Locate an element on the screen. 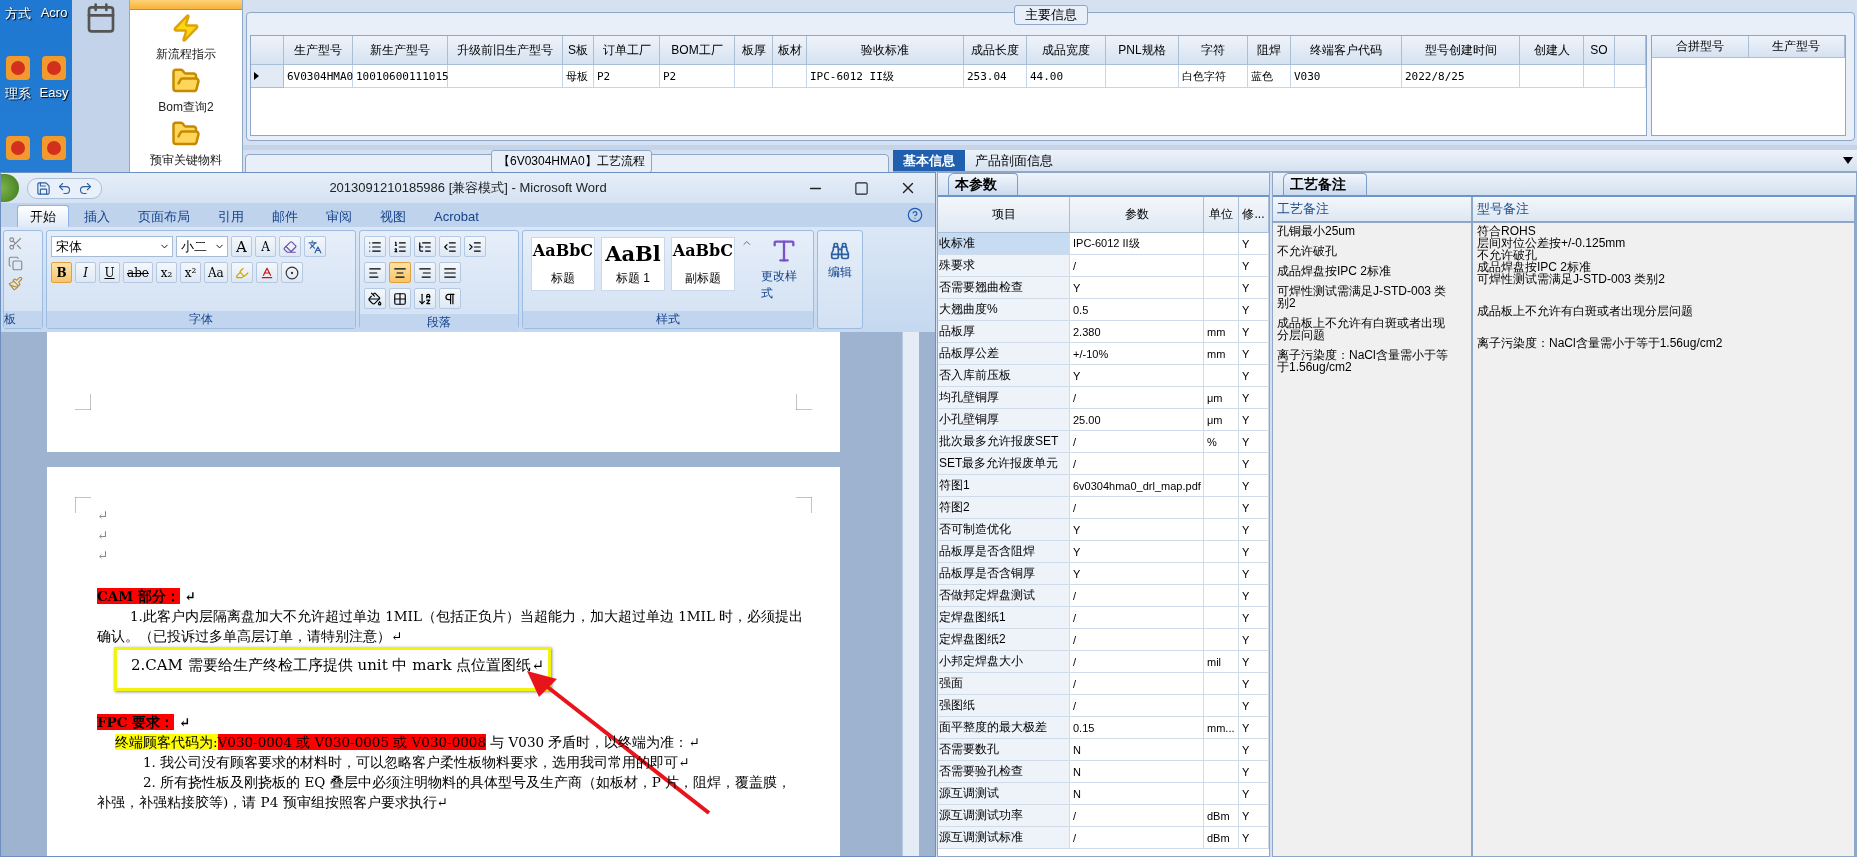 The height and width of the screenshot is (857, 1857). table-cell: 否需要数孔 is located at coordinates (1004, 750).